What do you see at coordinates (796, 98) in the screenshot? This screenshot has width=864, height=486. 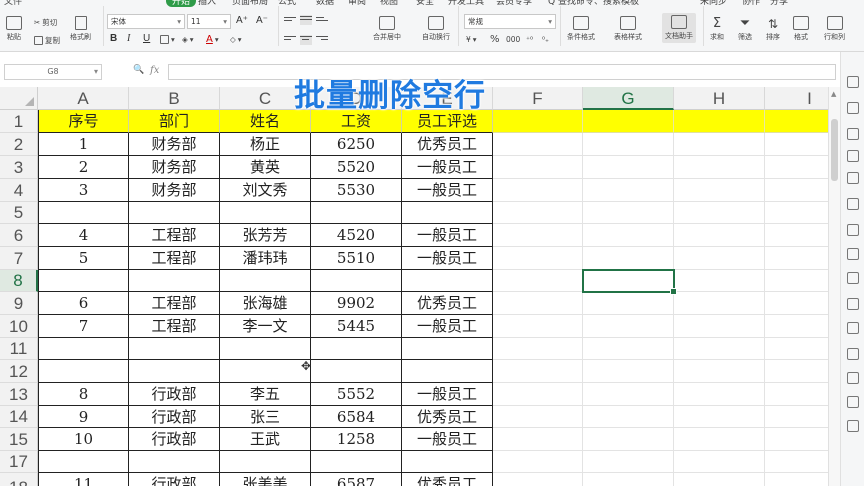 I see `column-header-i: I` at bounding box center [796, 98].